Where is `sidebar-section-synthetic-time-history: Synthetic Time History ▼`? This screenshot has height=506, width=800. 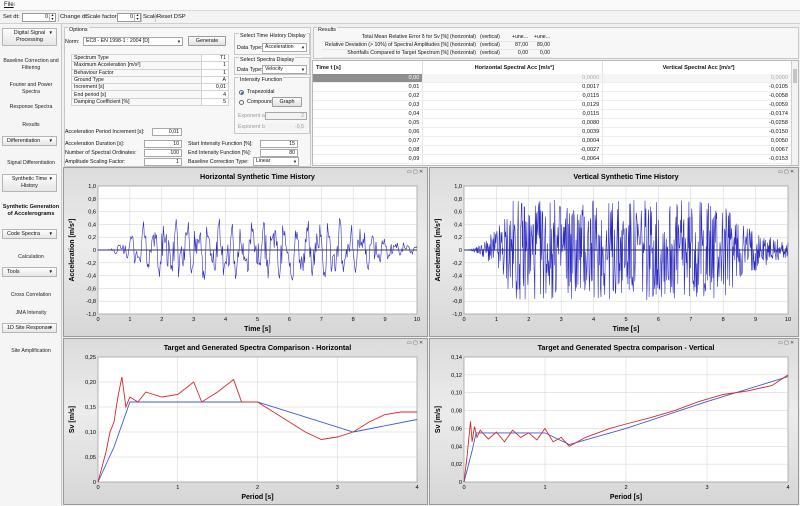
sidebar-section-synthetic-time-history: Synthetic Time History ▼ is located at coordinates (29, 183).